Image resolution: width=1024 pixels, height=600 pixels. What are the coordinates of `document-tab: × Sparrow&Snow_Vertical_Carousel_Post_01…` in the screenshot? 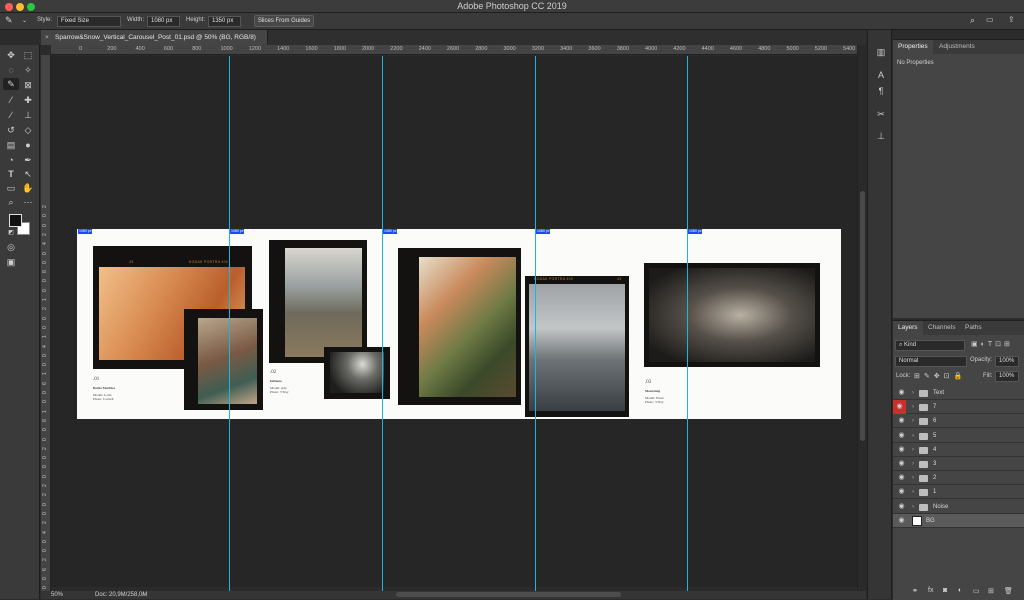 It's located at (154, 37).